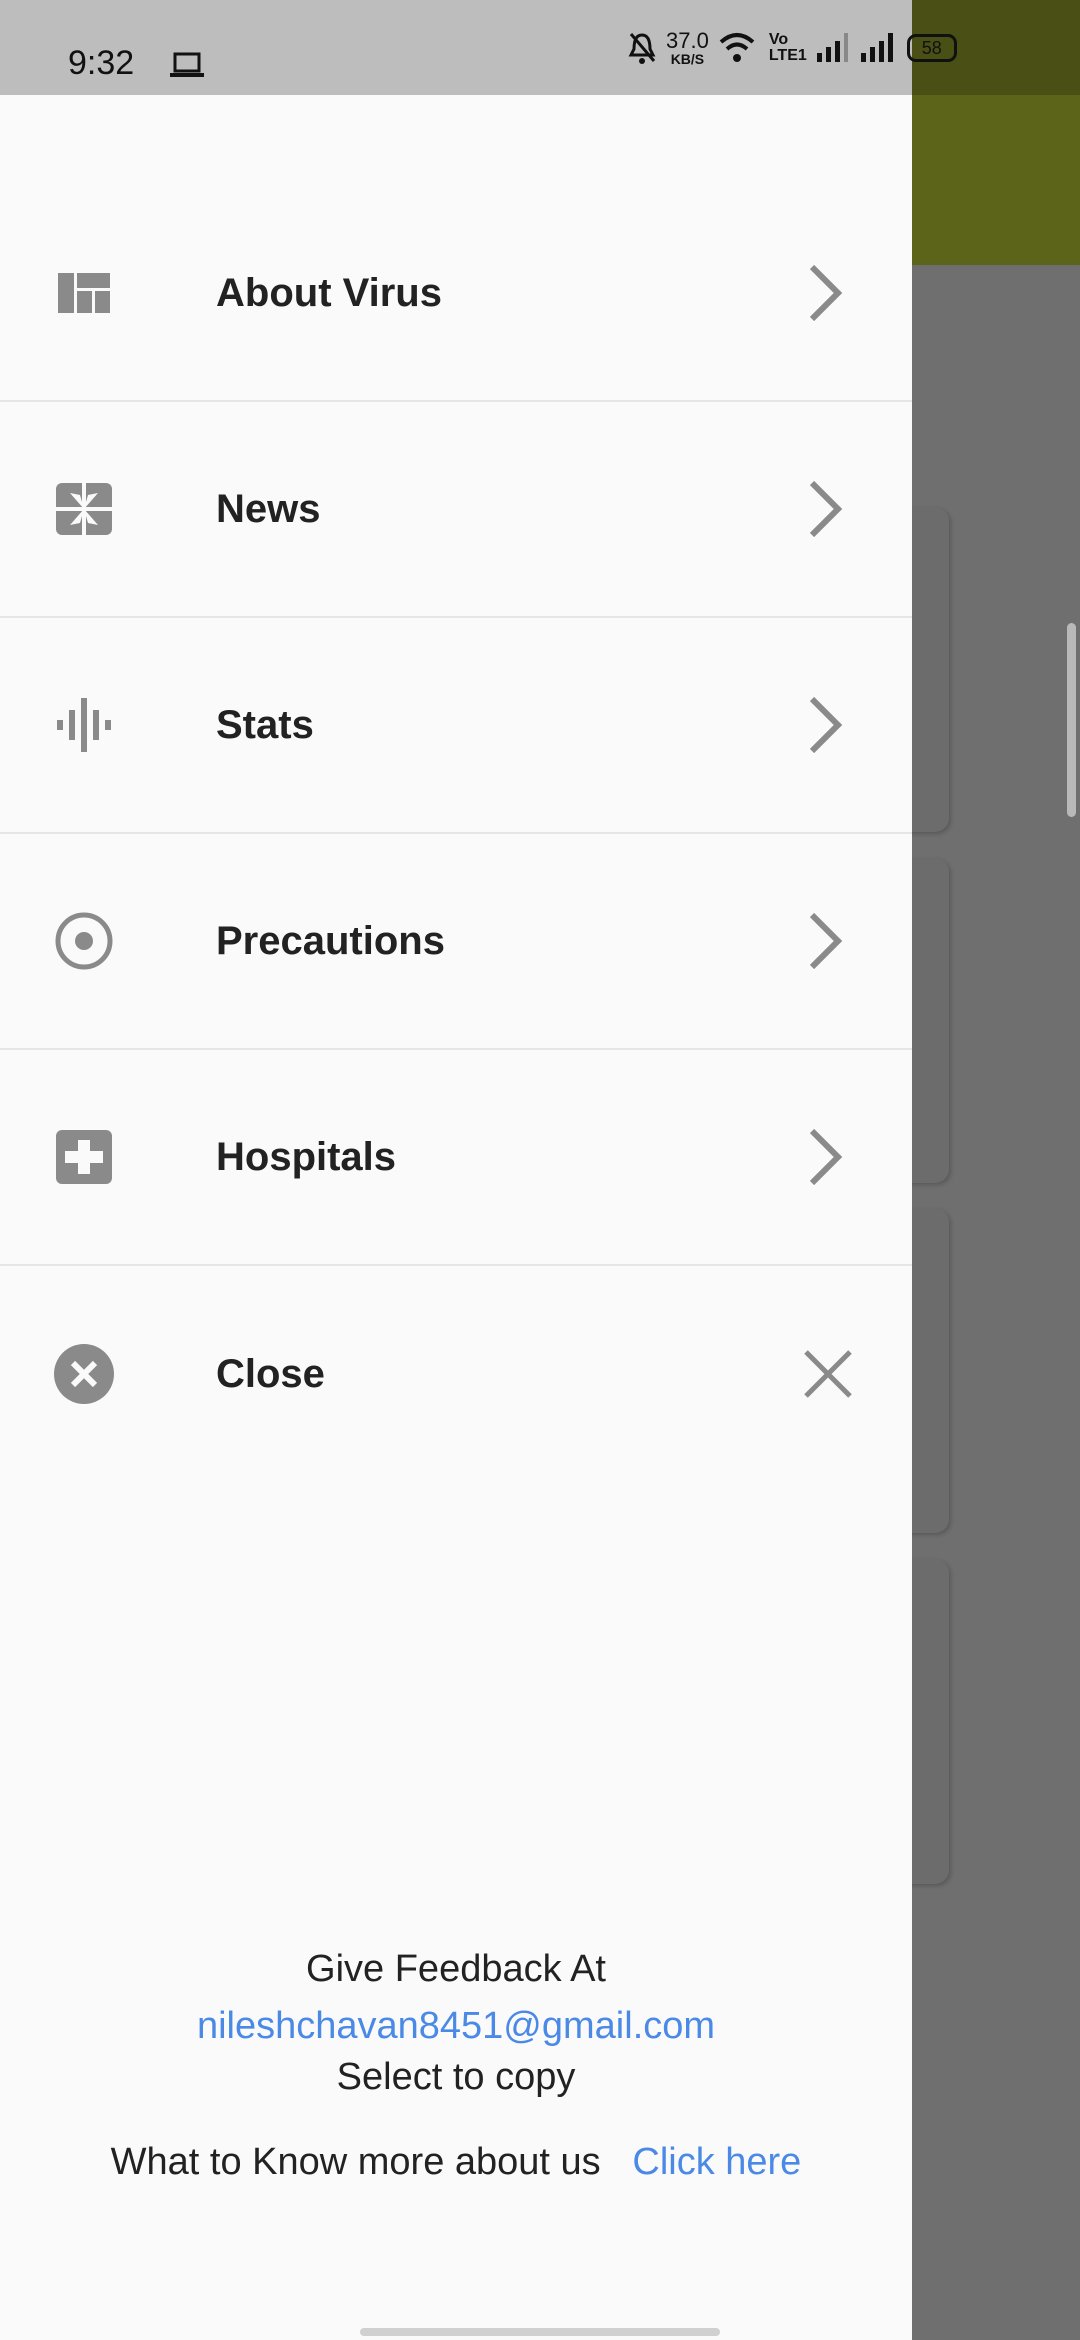 The width and height of the screenshot is (1080, 2340). I want to click on laptop-icon, so click(187, 64).